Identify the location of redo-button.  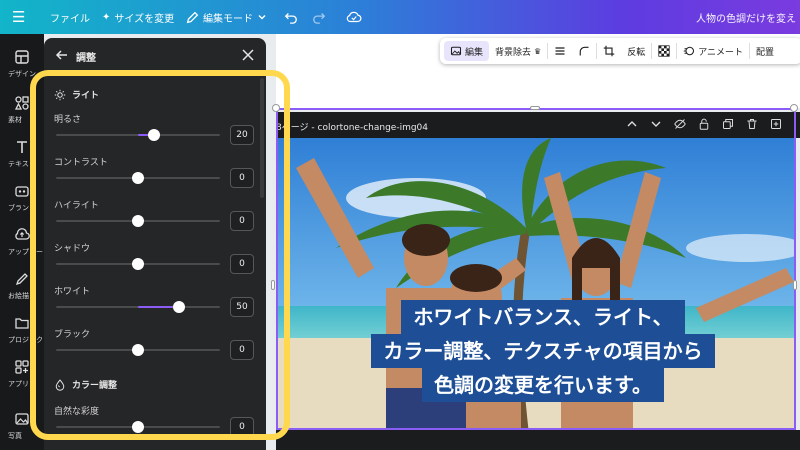
(319, 17).